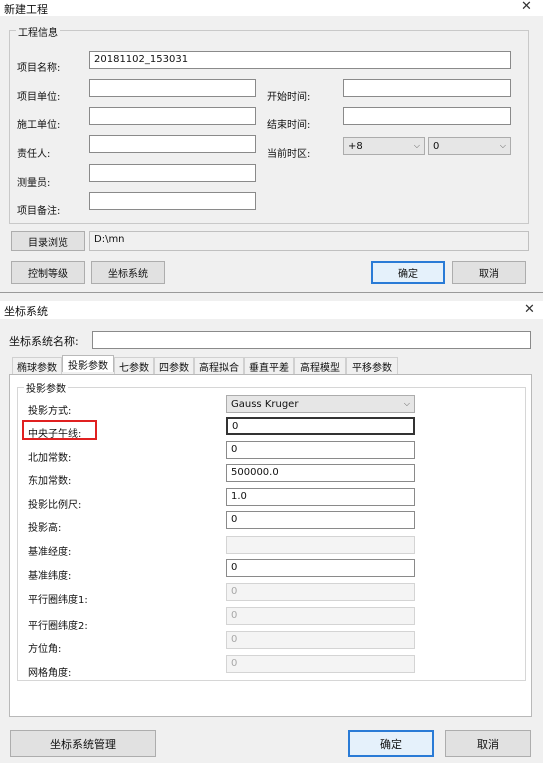 Image resolution: width=543 pixels, height=763 pixels. Describe the element at coordinates (289, 97) in the screenshot. I see `start-time-label: 开始时间:` at that location.